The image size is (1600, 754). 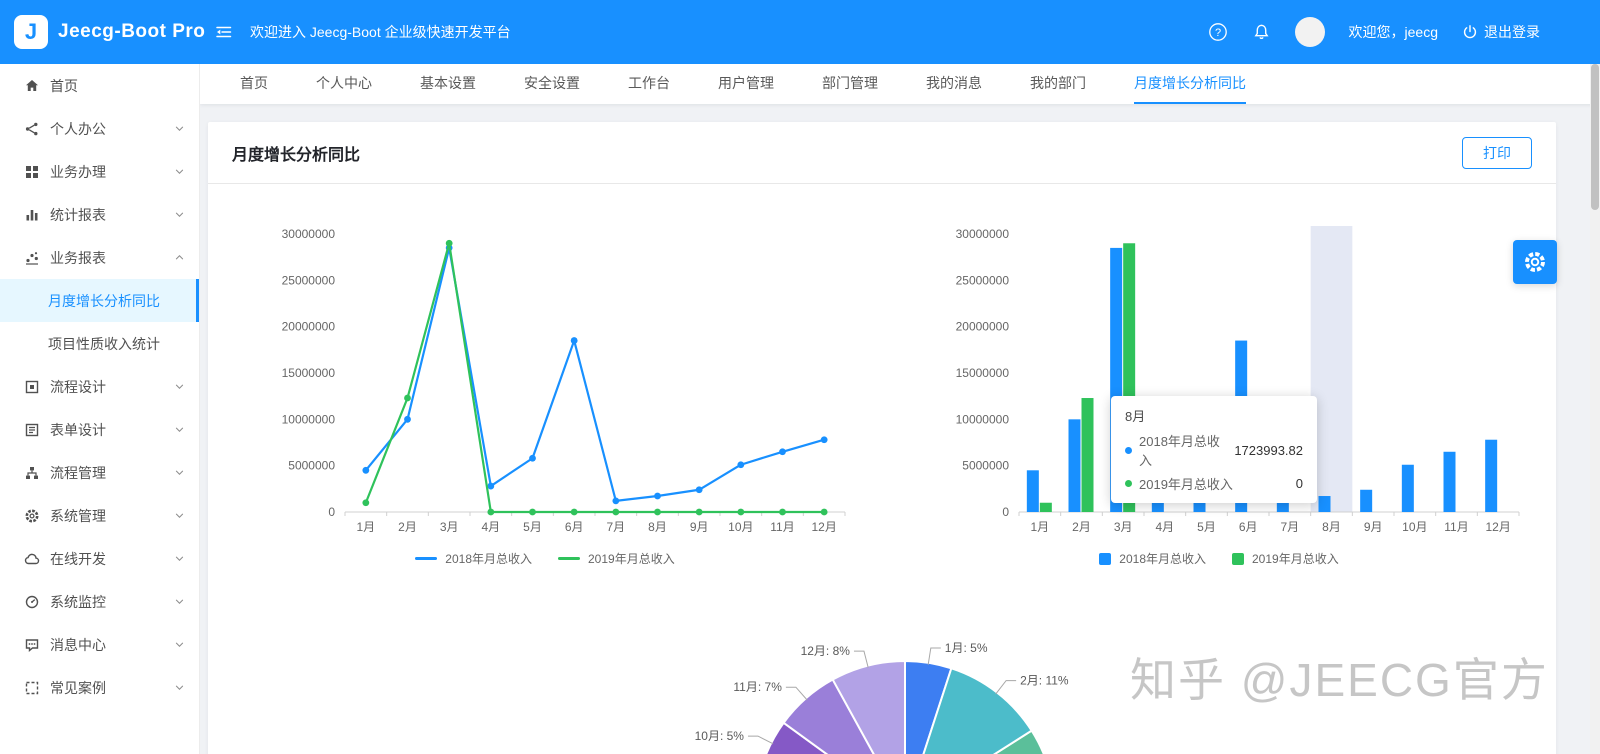 What do you see at coordinates (649, 84) in the screenshot?
I see `tab-item: 工作台` at bounding box center [649, 84].